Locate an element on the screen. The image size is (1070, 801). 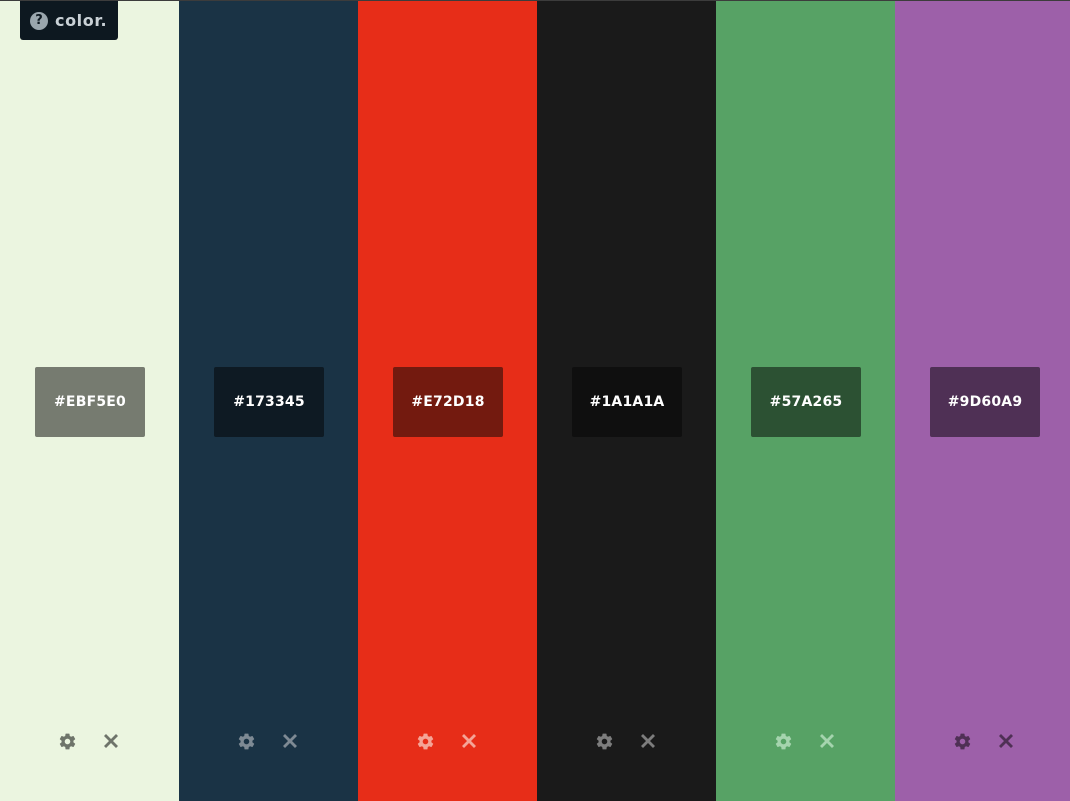
app-logo-button: ? color. is located at coordinates (69, 20).